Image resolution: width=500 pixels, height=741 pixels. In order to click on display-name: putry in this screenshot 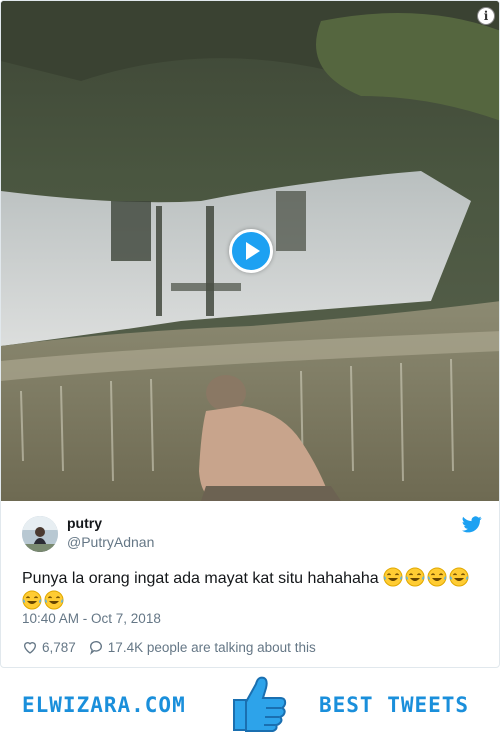, I will do `click(84, 523)`.